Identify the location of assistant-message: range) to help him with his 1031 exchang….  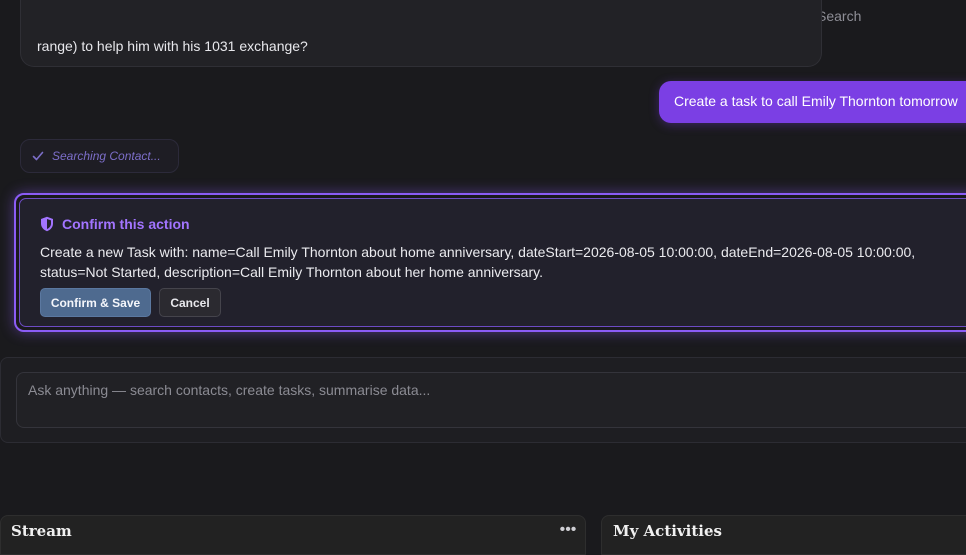
(421, 33).